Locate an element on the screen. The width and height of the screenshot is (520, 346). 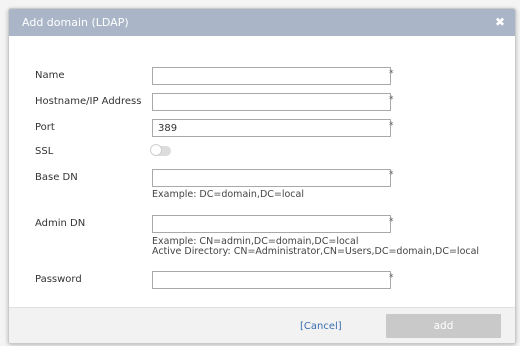
close-icon: ✖ is located at coordinates (500, 22).